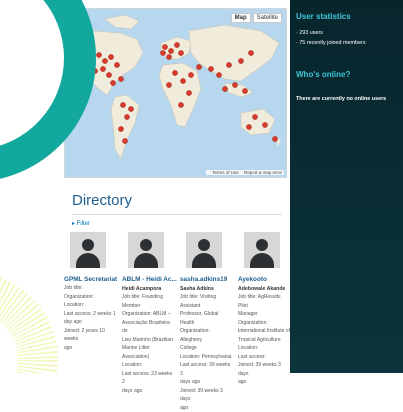 Image resolution: width=403 pixels, height=412 pixels. What do you see at coordinates (206, 335) in the screenshot?
I see `detail-line: Organization: Allegheny` at bounding box center [206, 335].